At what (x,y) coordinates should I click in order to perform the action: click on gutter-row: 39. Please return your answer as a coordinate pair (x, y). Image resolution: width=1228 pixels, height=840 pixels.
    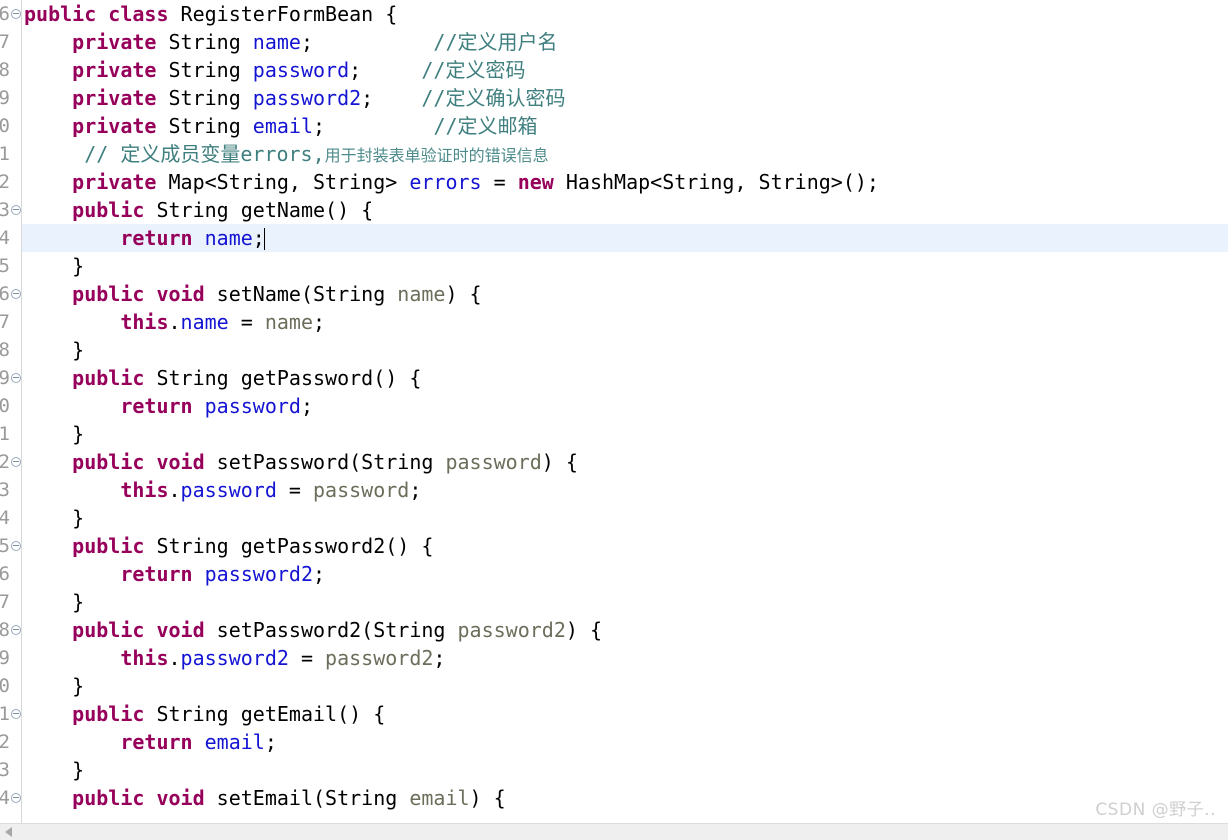
    Looking at the image, I should click on (10, 658).